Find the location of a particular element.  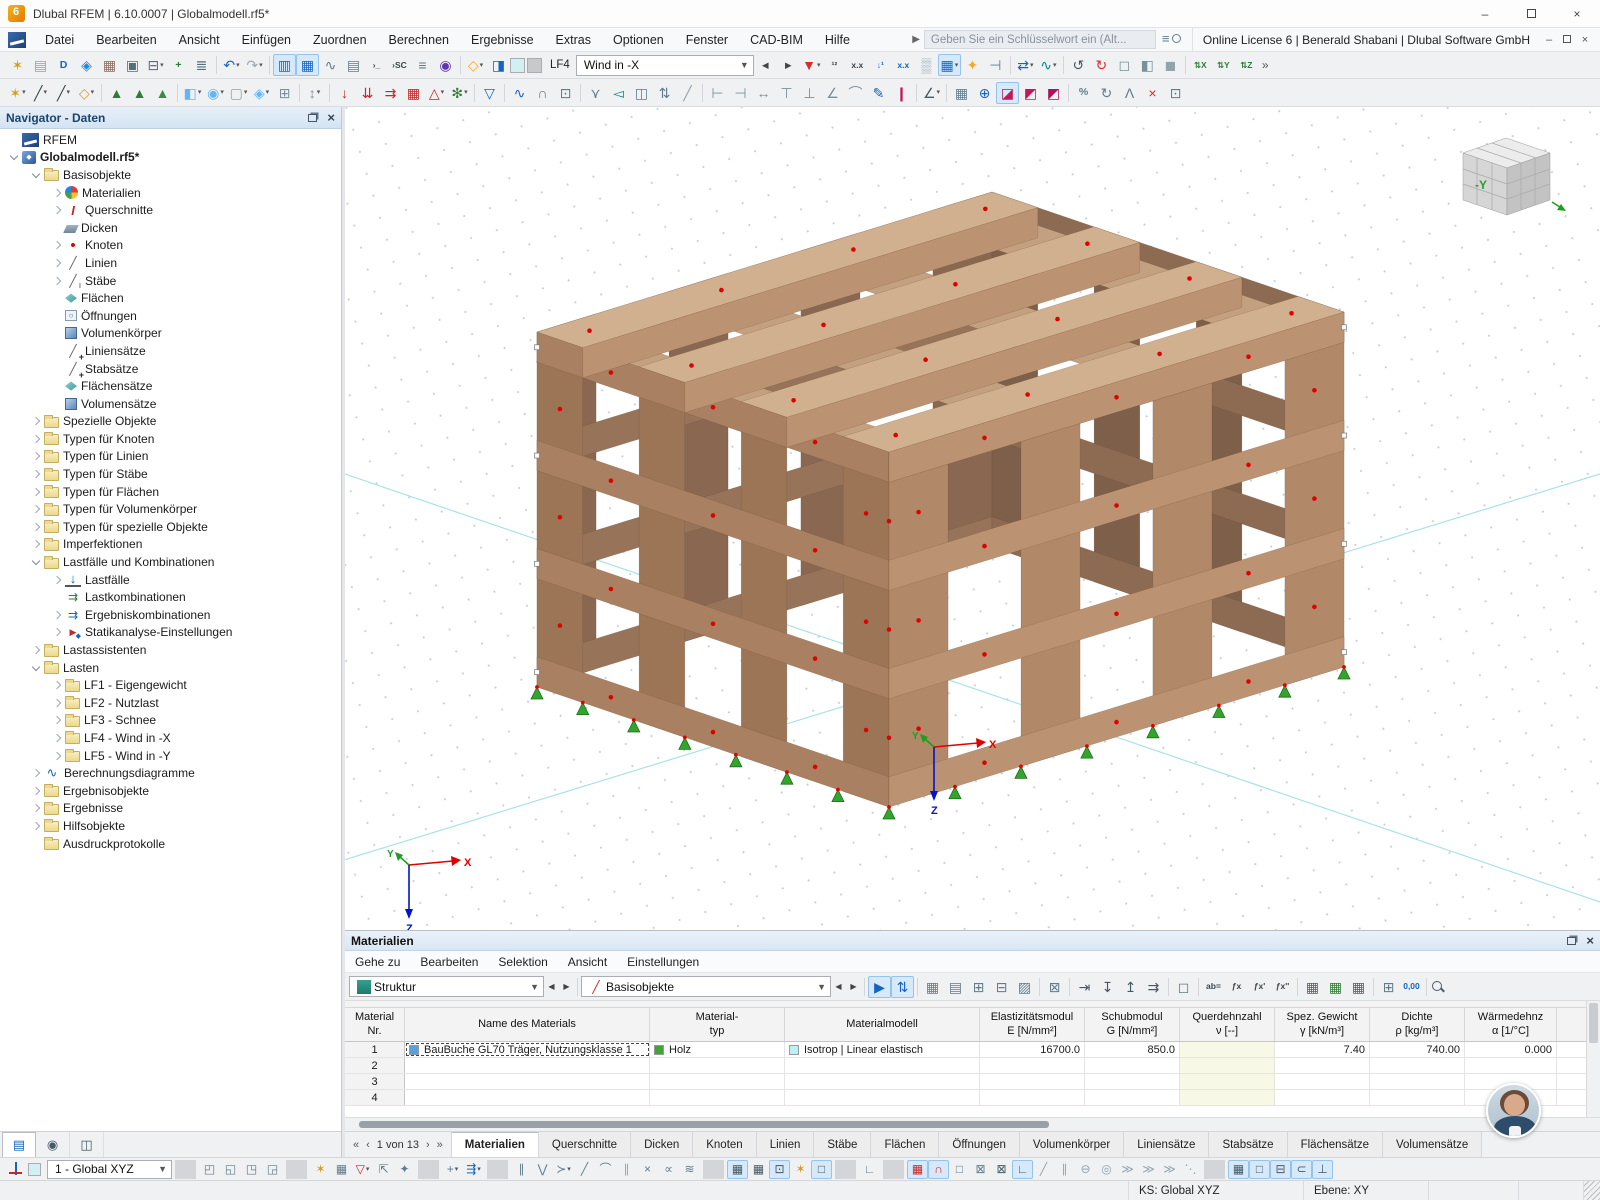

menu-item: Gehe zu is located at coordinates (377, 962).